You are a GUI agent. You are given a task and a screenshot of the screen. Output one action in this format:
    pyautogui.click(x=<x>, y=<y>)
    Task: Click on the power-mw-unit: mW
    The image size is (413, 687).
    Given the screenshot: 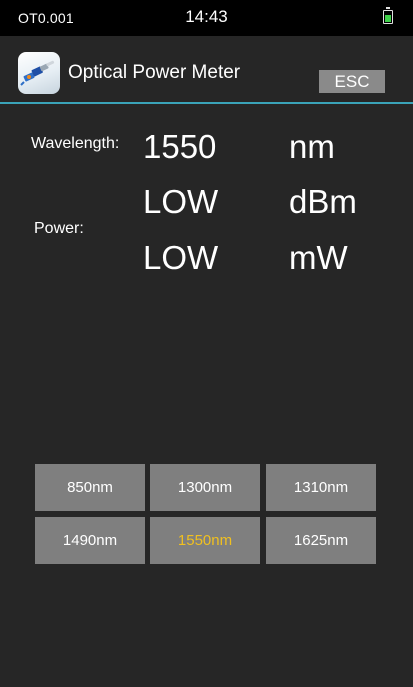 What is the action you would take?
    pyautogui.click(x=318, y=257)
    